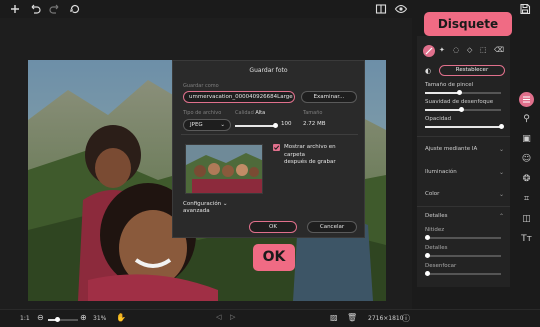  I want to click on next-icon: ▷, so click(232, 317).